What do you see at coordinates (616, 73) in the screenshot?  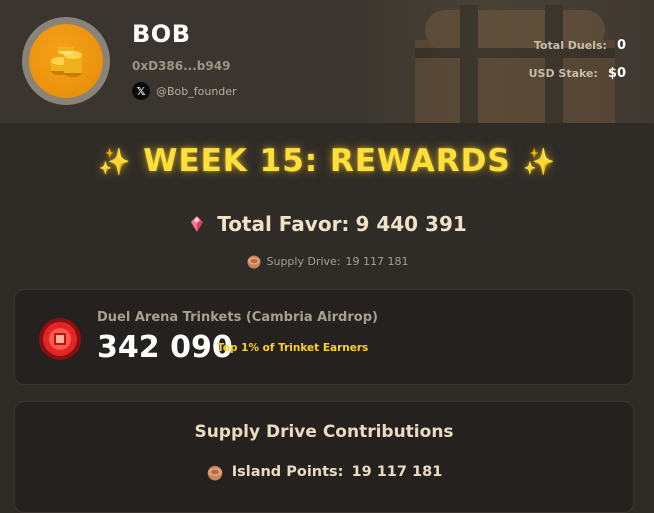 I see `usd-stake-value: $0` at bounding box center [616, 73].